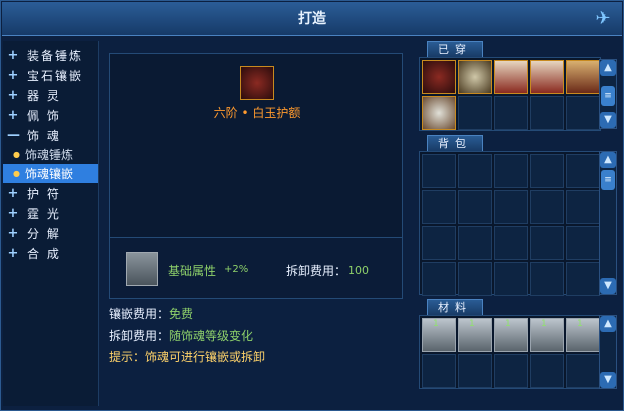 Image resolution: width=624 pixels, height=411 pixels. Describe the element at coordinates (14, 135) in the screenshot. I see `minus-icon: —` at that location.